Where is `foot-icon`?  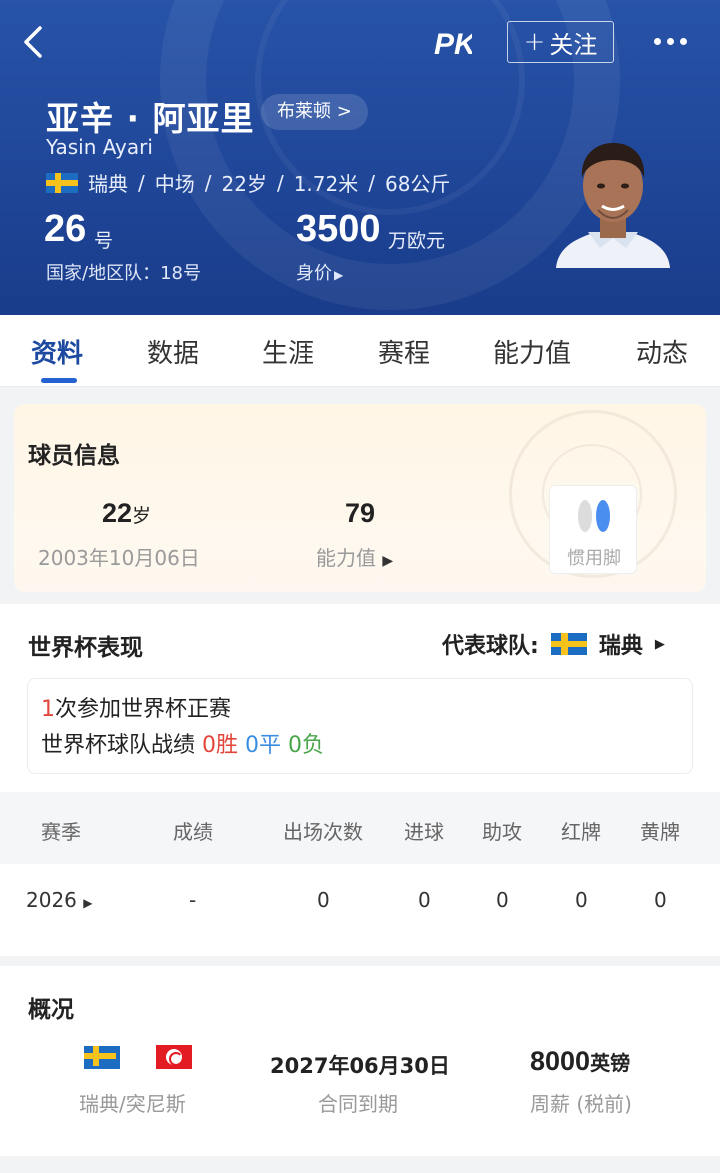 foot-icon is located at coordinates (594, 516).